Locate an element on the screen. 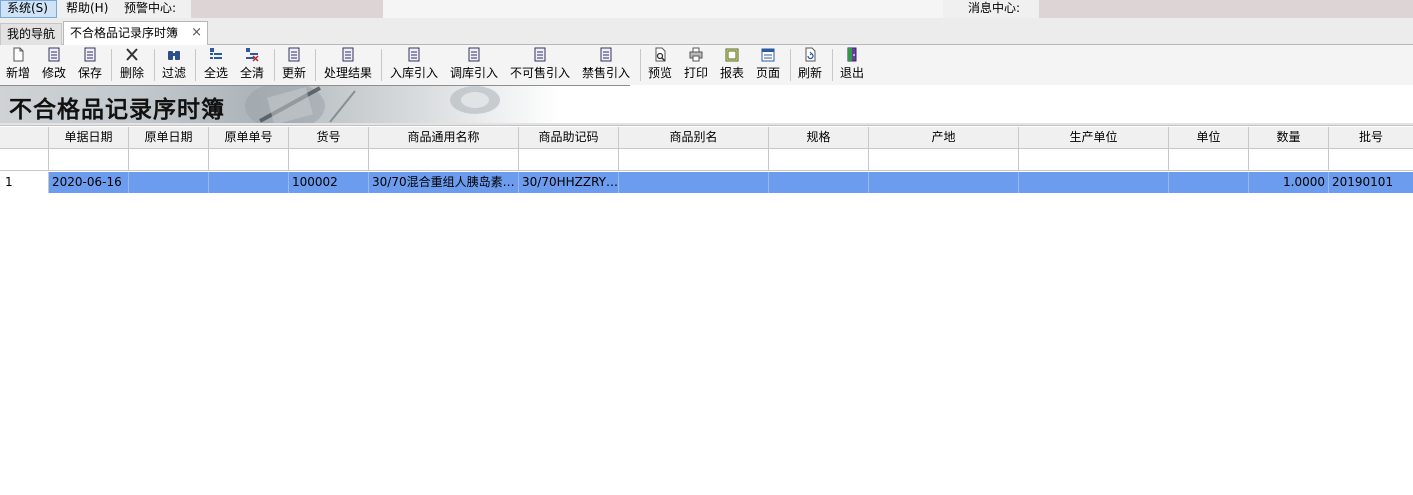 This screenshot has height=495, width=1413. exit-door-icon is located at coordinates (852, 54).